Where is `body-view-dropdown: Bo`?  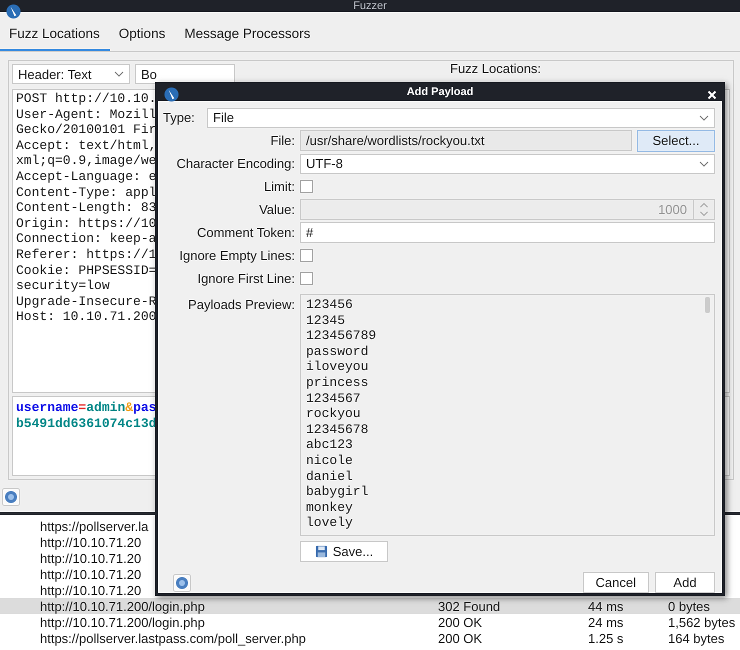
body-view-dropdown: Bo is located at coordinates (185, 74).